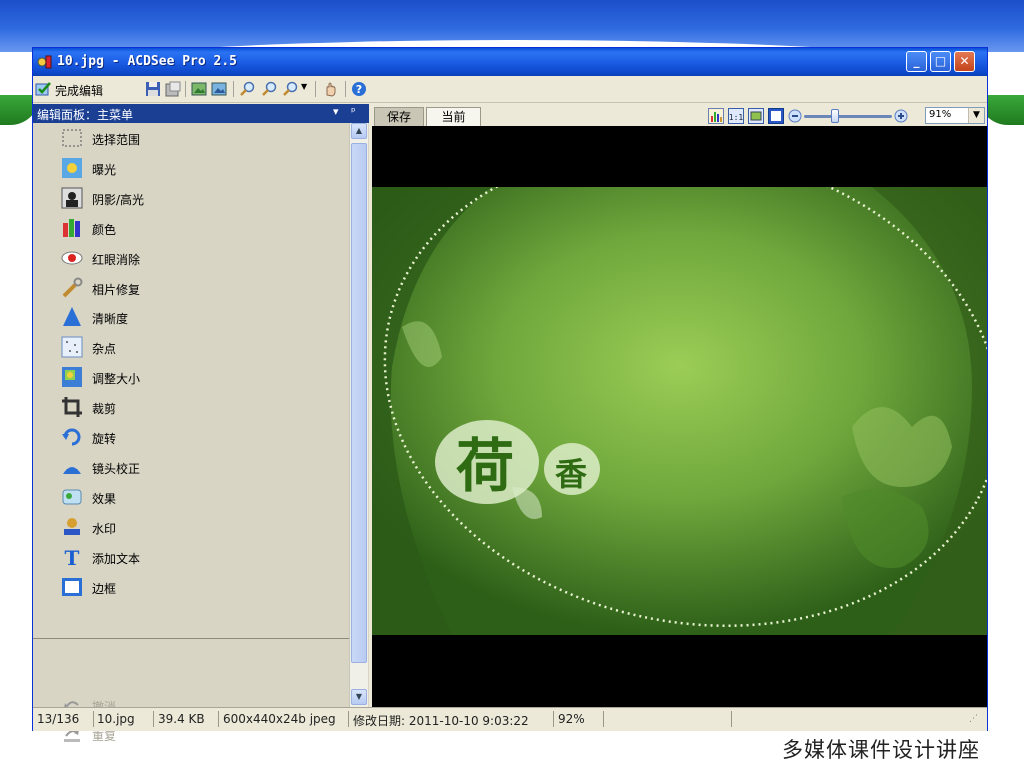  What do you see at coordinates (795, 116) in the screenshot?
I see `zoom-out-small-icon` at bounding box center [795, 116].